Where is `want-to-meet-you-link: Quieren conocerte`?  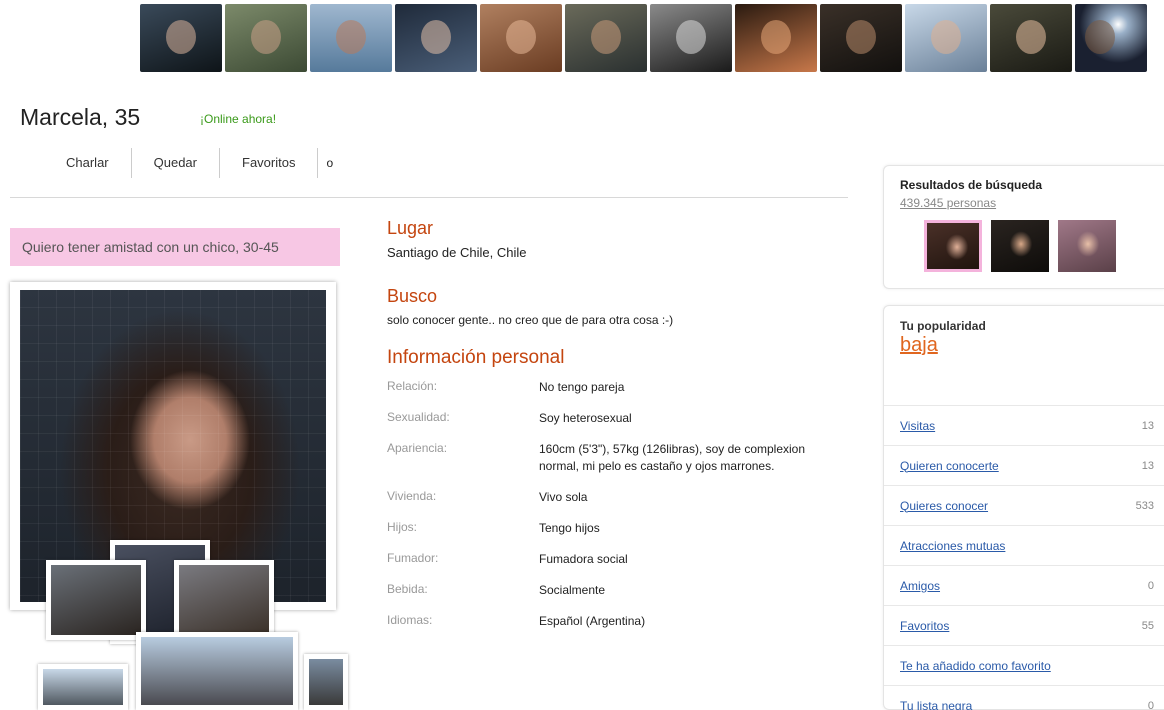 want-to-meet-you-link: Quieren conocerte is located at coordinates (949, 466).